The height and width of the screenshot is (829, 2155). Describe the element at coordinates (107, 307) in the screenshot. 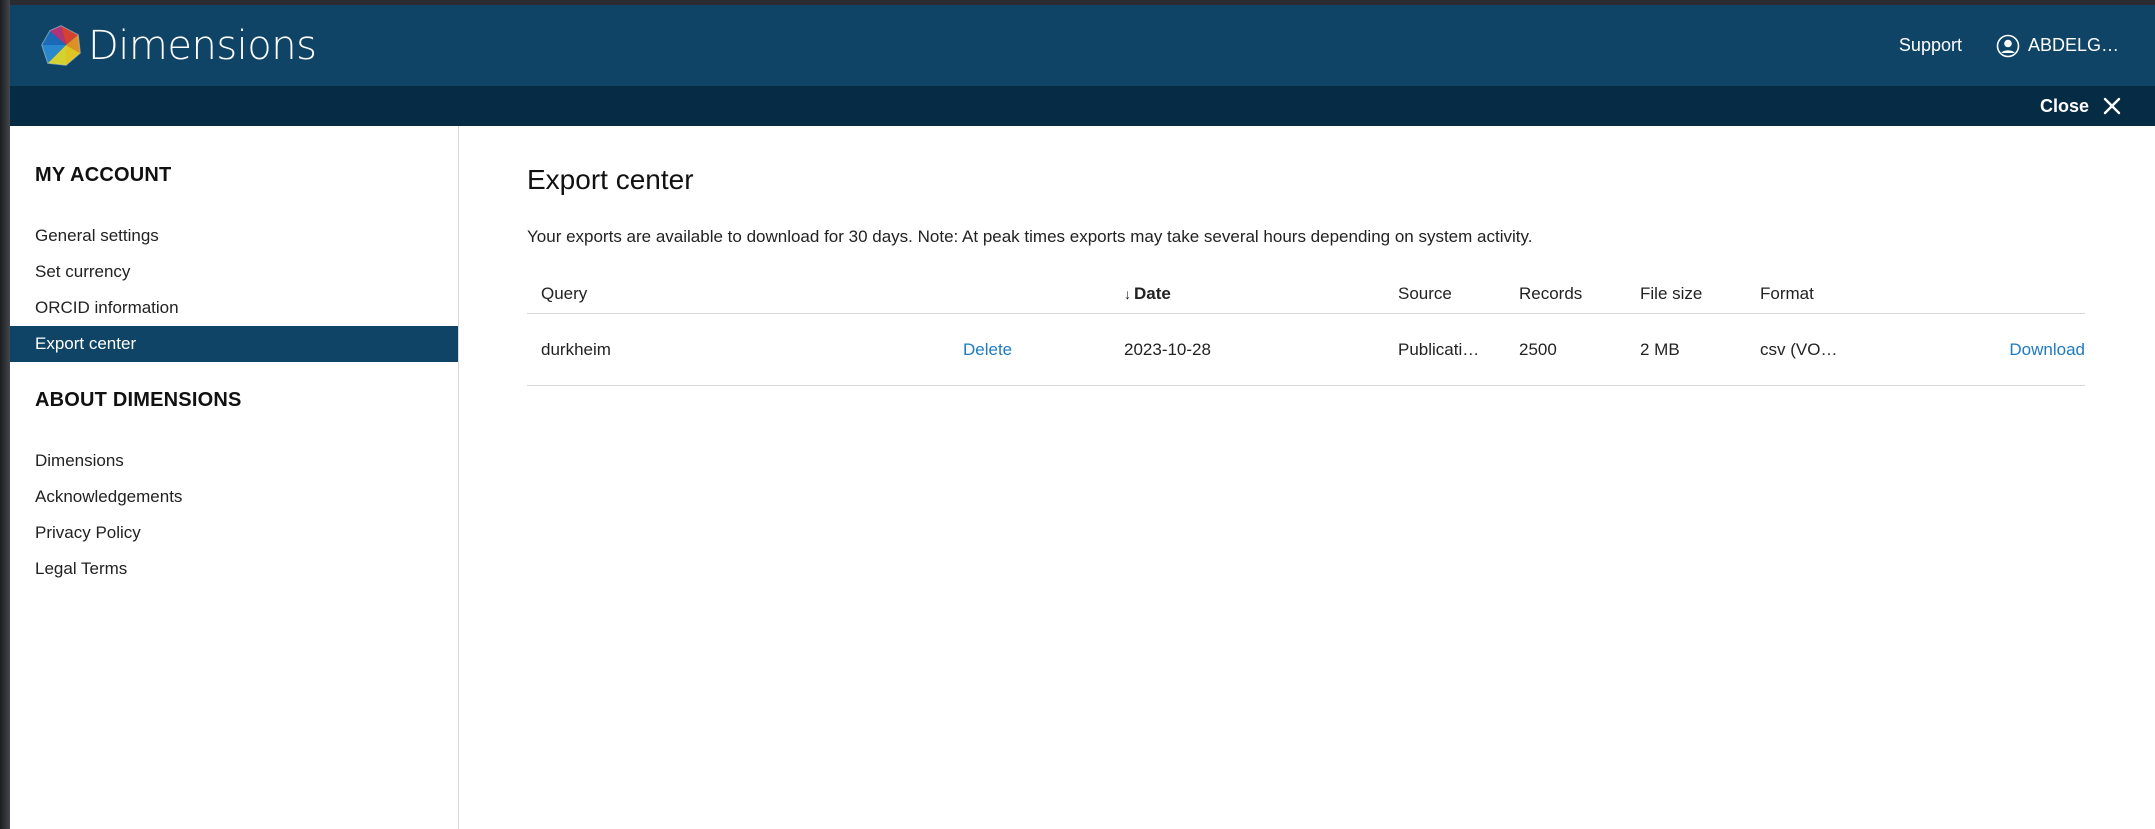

I see `sidebar-item-label: ORCID information` at that location.